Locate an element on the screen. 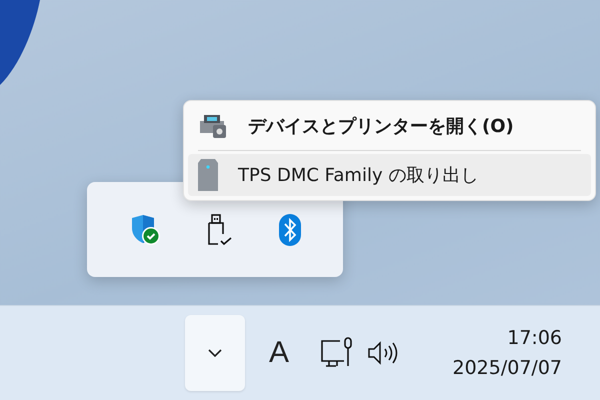 This screenshot has height=400, width=600. menu-item: デバイスとプリンターを開く(O) is located at coordinates (389, 126).